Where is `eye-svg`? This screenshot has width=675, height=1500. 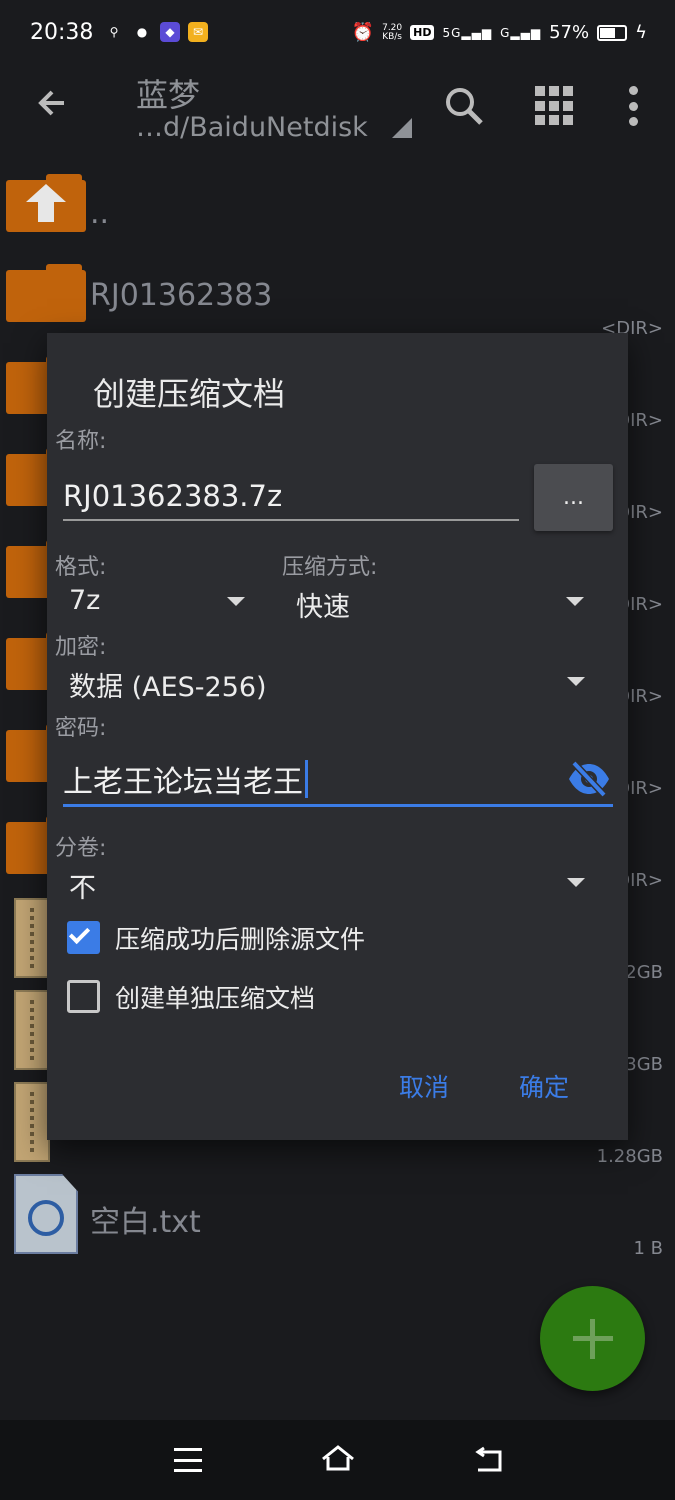 eye-svg is located at coordinates (589, 779).